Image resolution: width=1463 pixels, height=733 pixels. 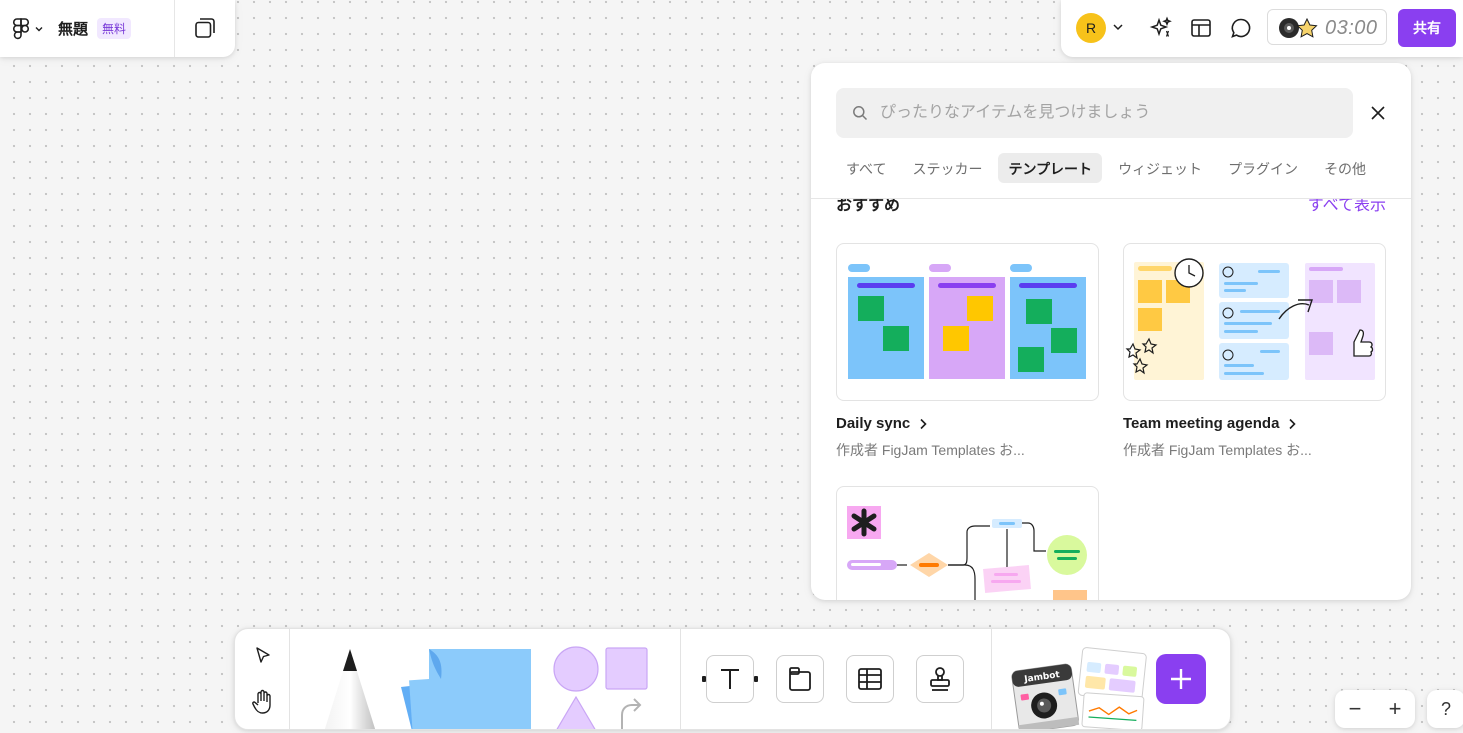 What do you see at coordinates (21, 28) in the screenshot?
I see `figma-logo-icon` at bounding box center [21, 28].